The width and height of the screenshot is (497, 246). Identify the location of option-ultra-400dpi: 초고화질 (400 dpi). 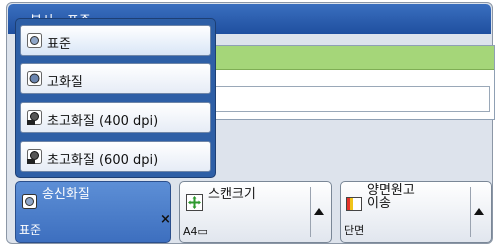
(115, 117).